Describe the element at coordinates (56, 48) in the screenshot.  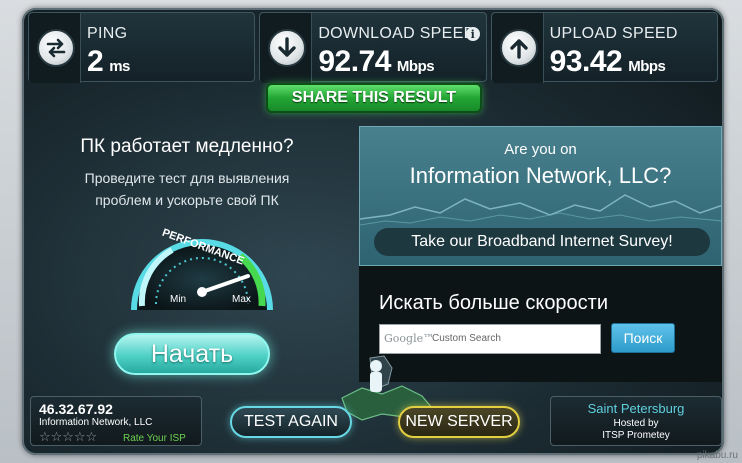
I see `exchange-arrows-icon` at that location.